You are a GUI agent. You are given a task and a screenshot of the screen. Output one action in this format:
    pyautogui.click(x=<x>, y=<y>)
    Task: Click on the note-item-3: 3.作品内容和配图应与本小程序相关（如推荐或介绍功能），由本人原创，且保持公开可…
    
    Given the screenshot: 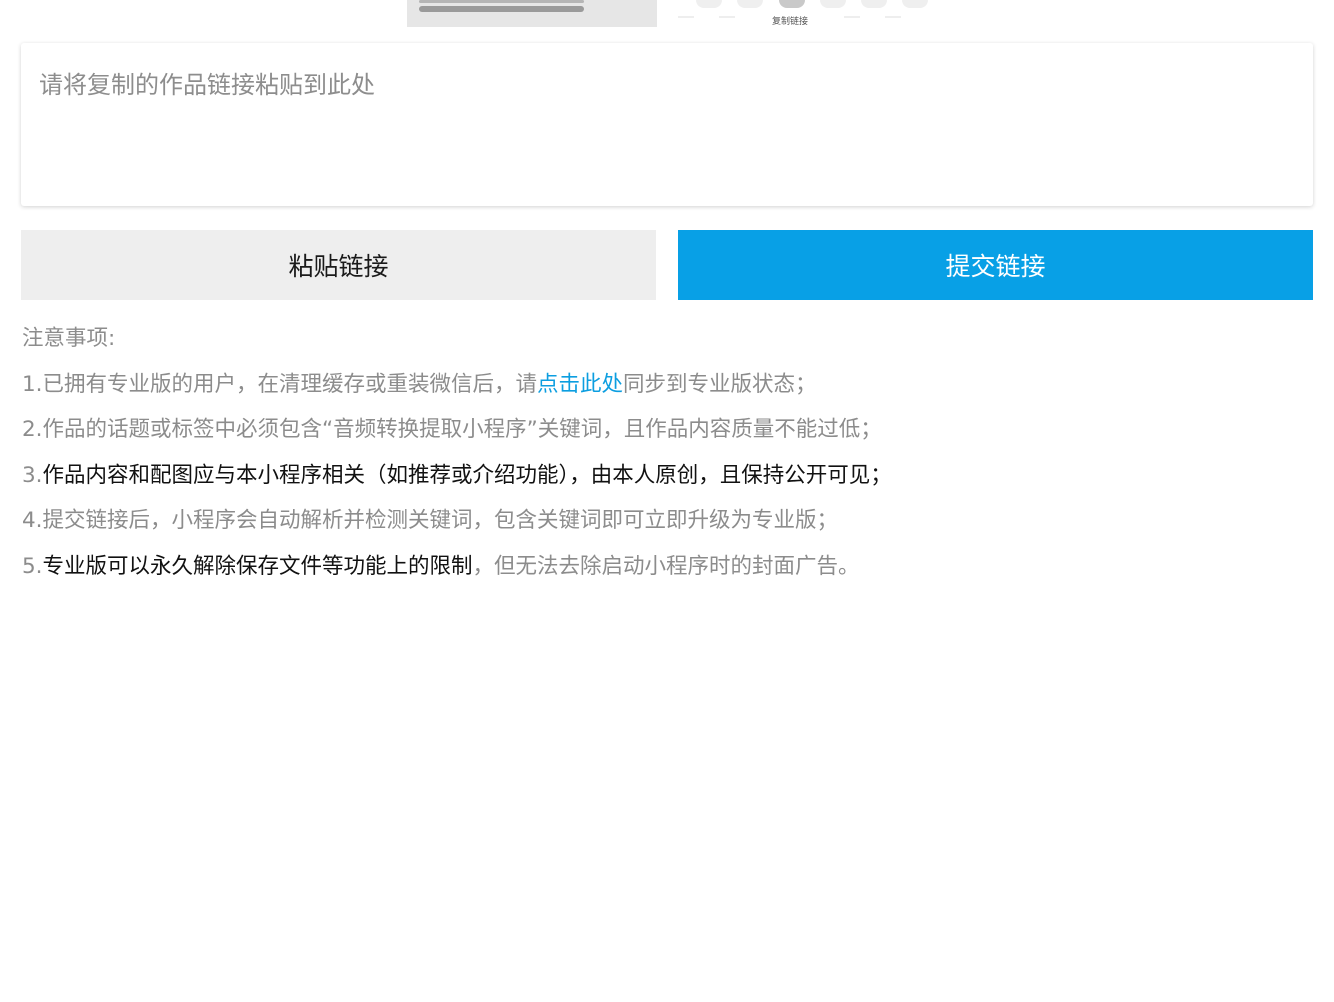 What is the action you would take?
    pyautogui.click(x=672, y=476)
    